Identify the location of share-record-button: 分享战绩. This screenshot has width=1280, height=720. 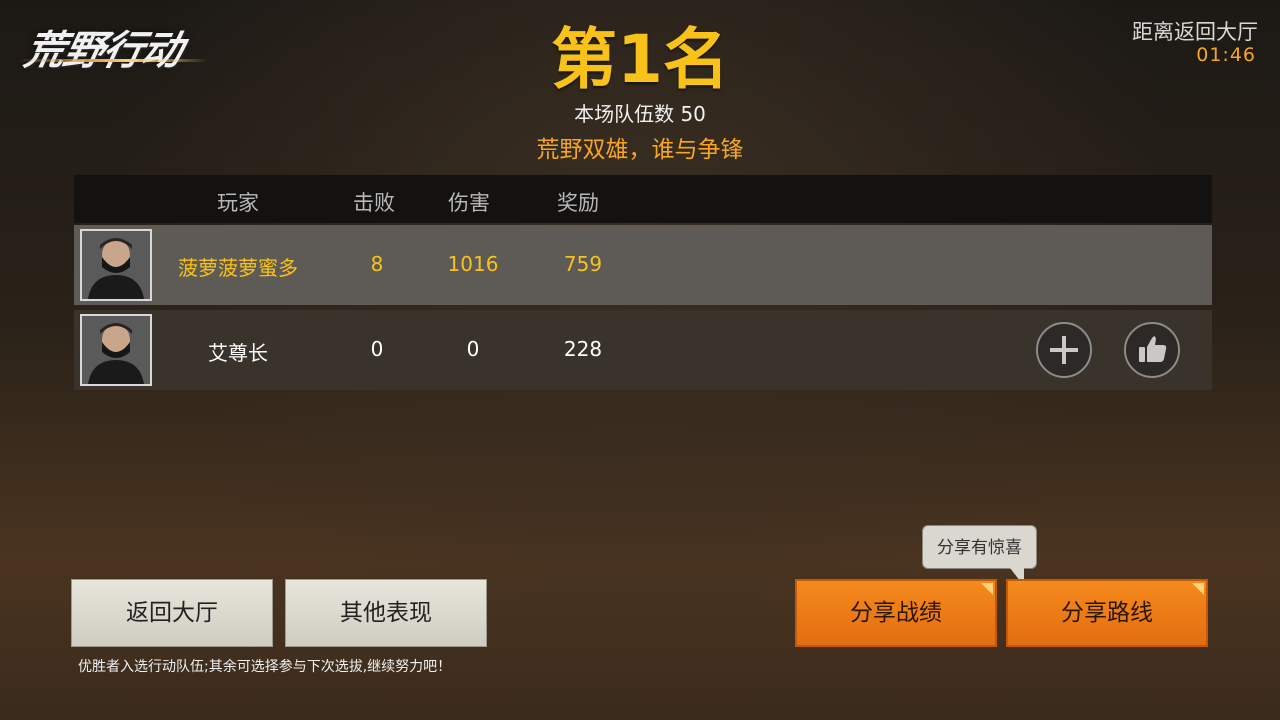
(896, 613).